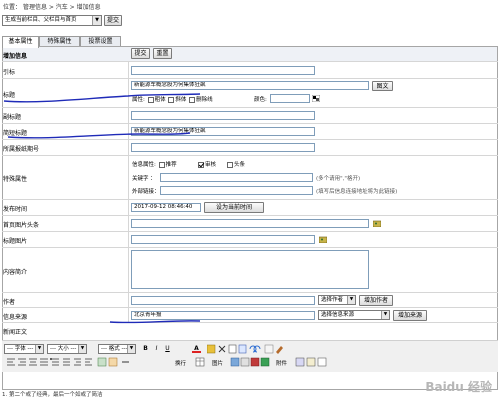 The height and width of the screenshot is (400, 500). I want to click on form-submit-button: 提交, so click(140, 53).